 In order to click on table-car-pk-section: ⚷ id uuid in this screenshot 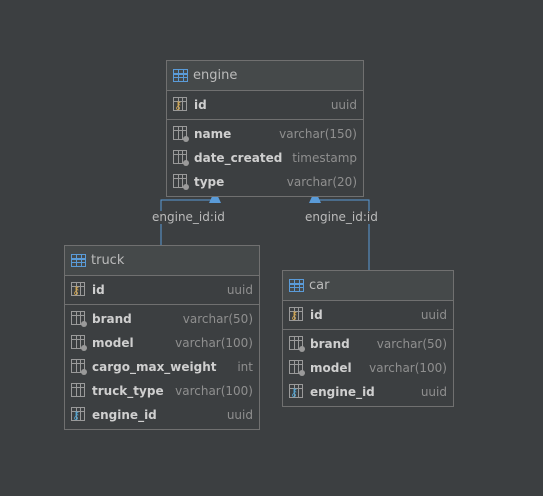, I will do `click(368, 315)`.